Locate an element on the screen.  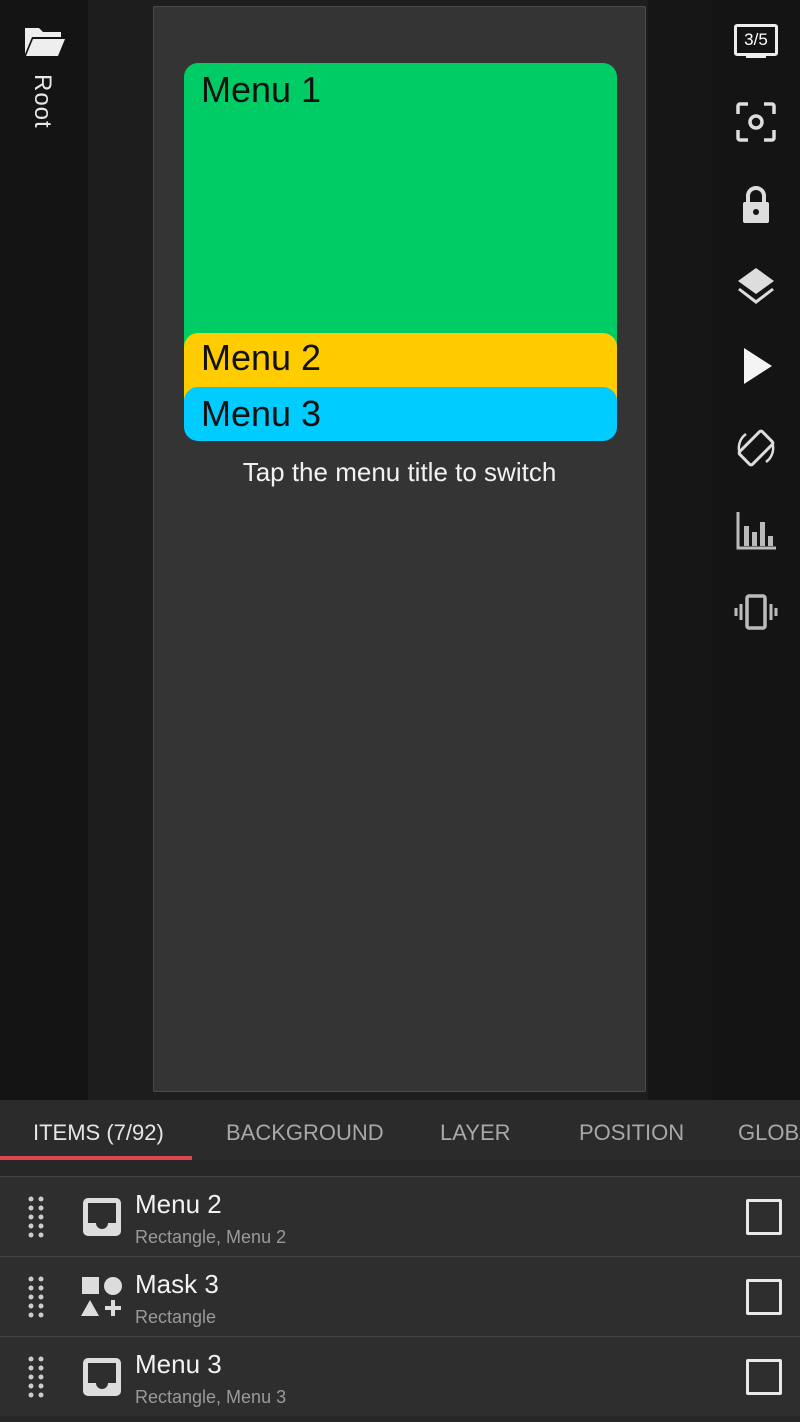
item-title: Menu 2 is located at coordinates (178, 1204).